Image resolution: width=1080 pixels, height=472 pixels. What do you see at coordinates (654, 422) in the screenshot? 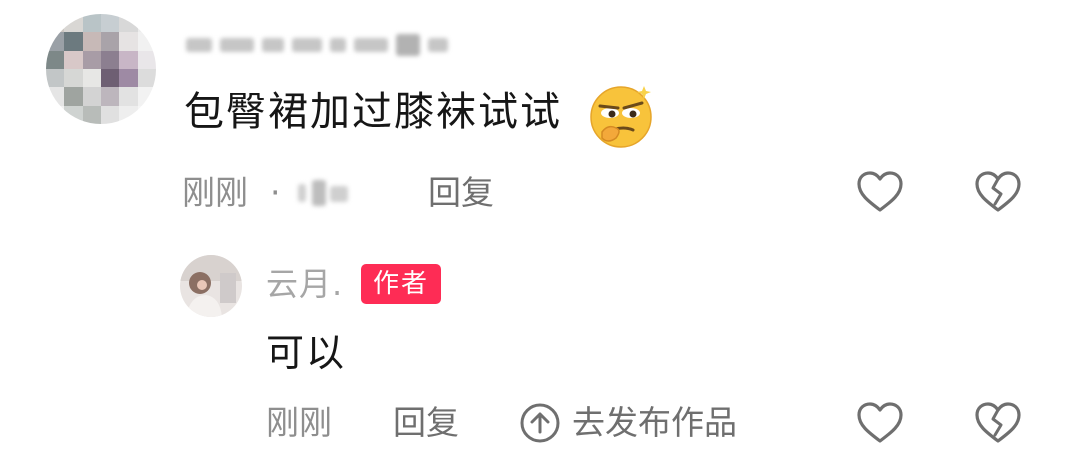
I see `publish-work-label: 去发布作品` at bounding box center [654, 422].